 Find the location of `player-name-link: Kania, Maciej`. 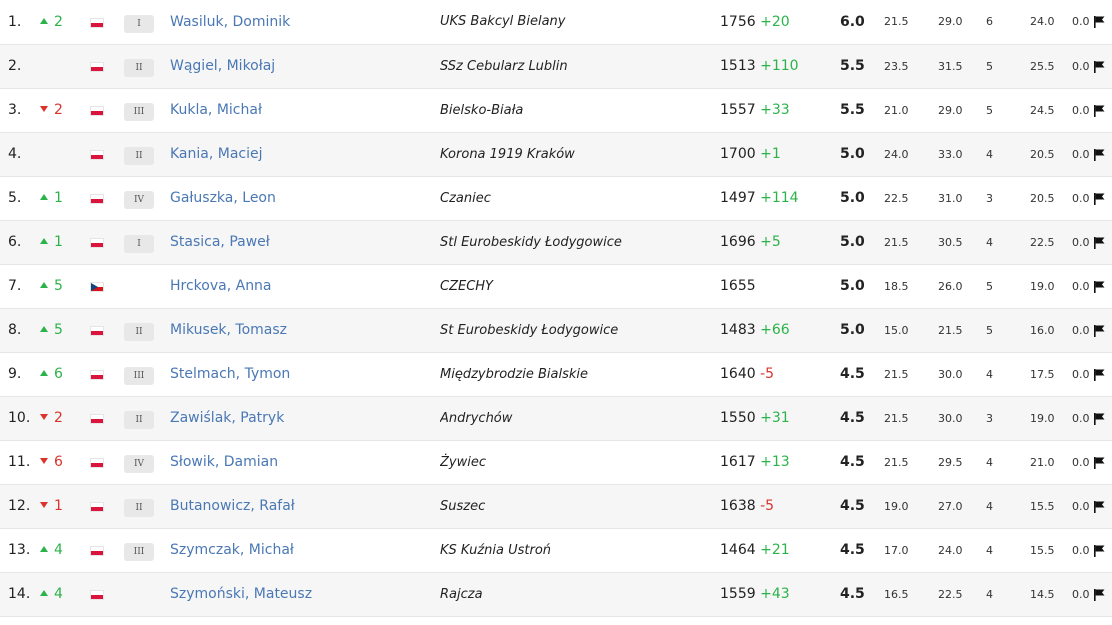

player-name-link: Kania, Maciej is located at coordinates (305, 154).